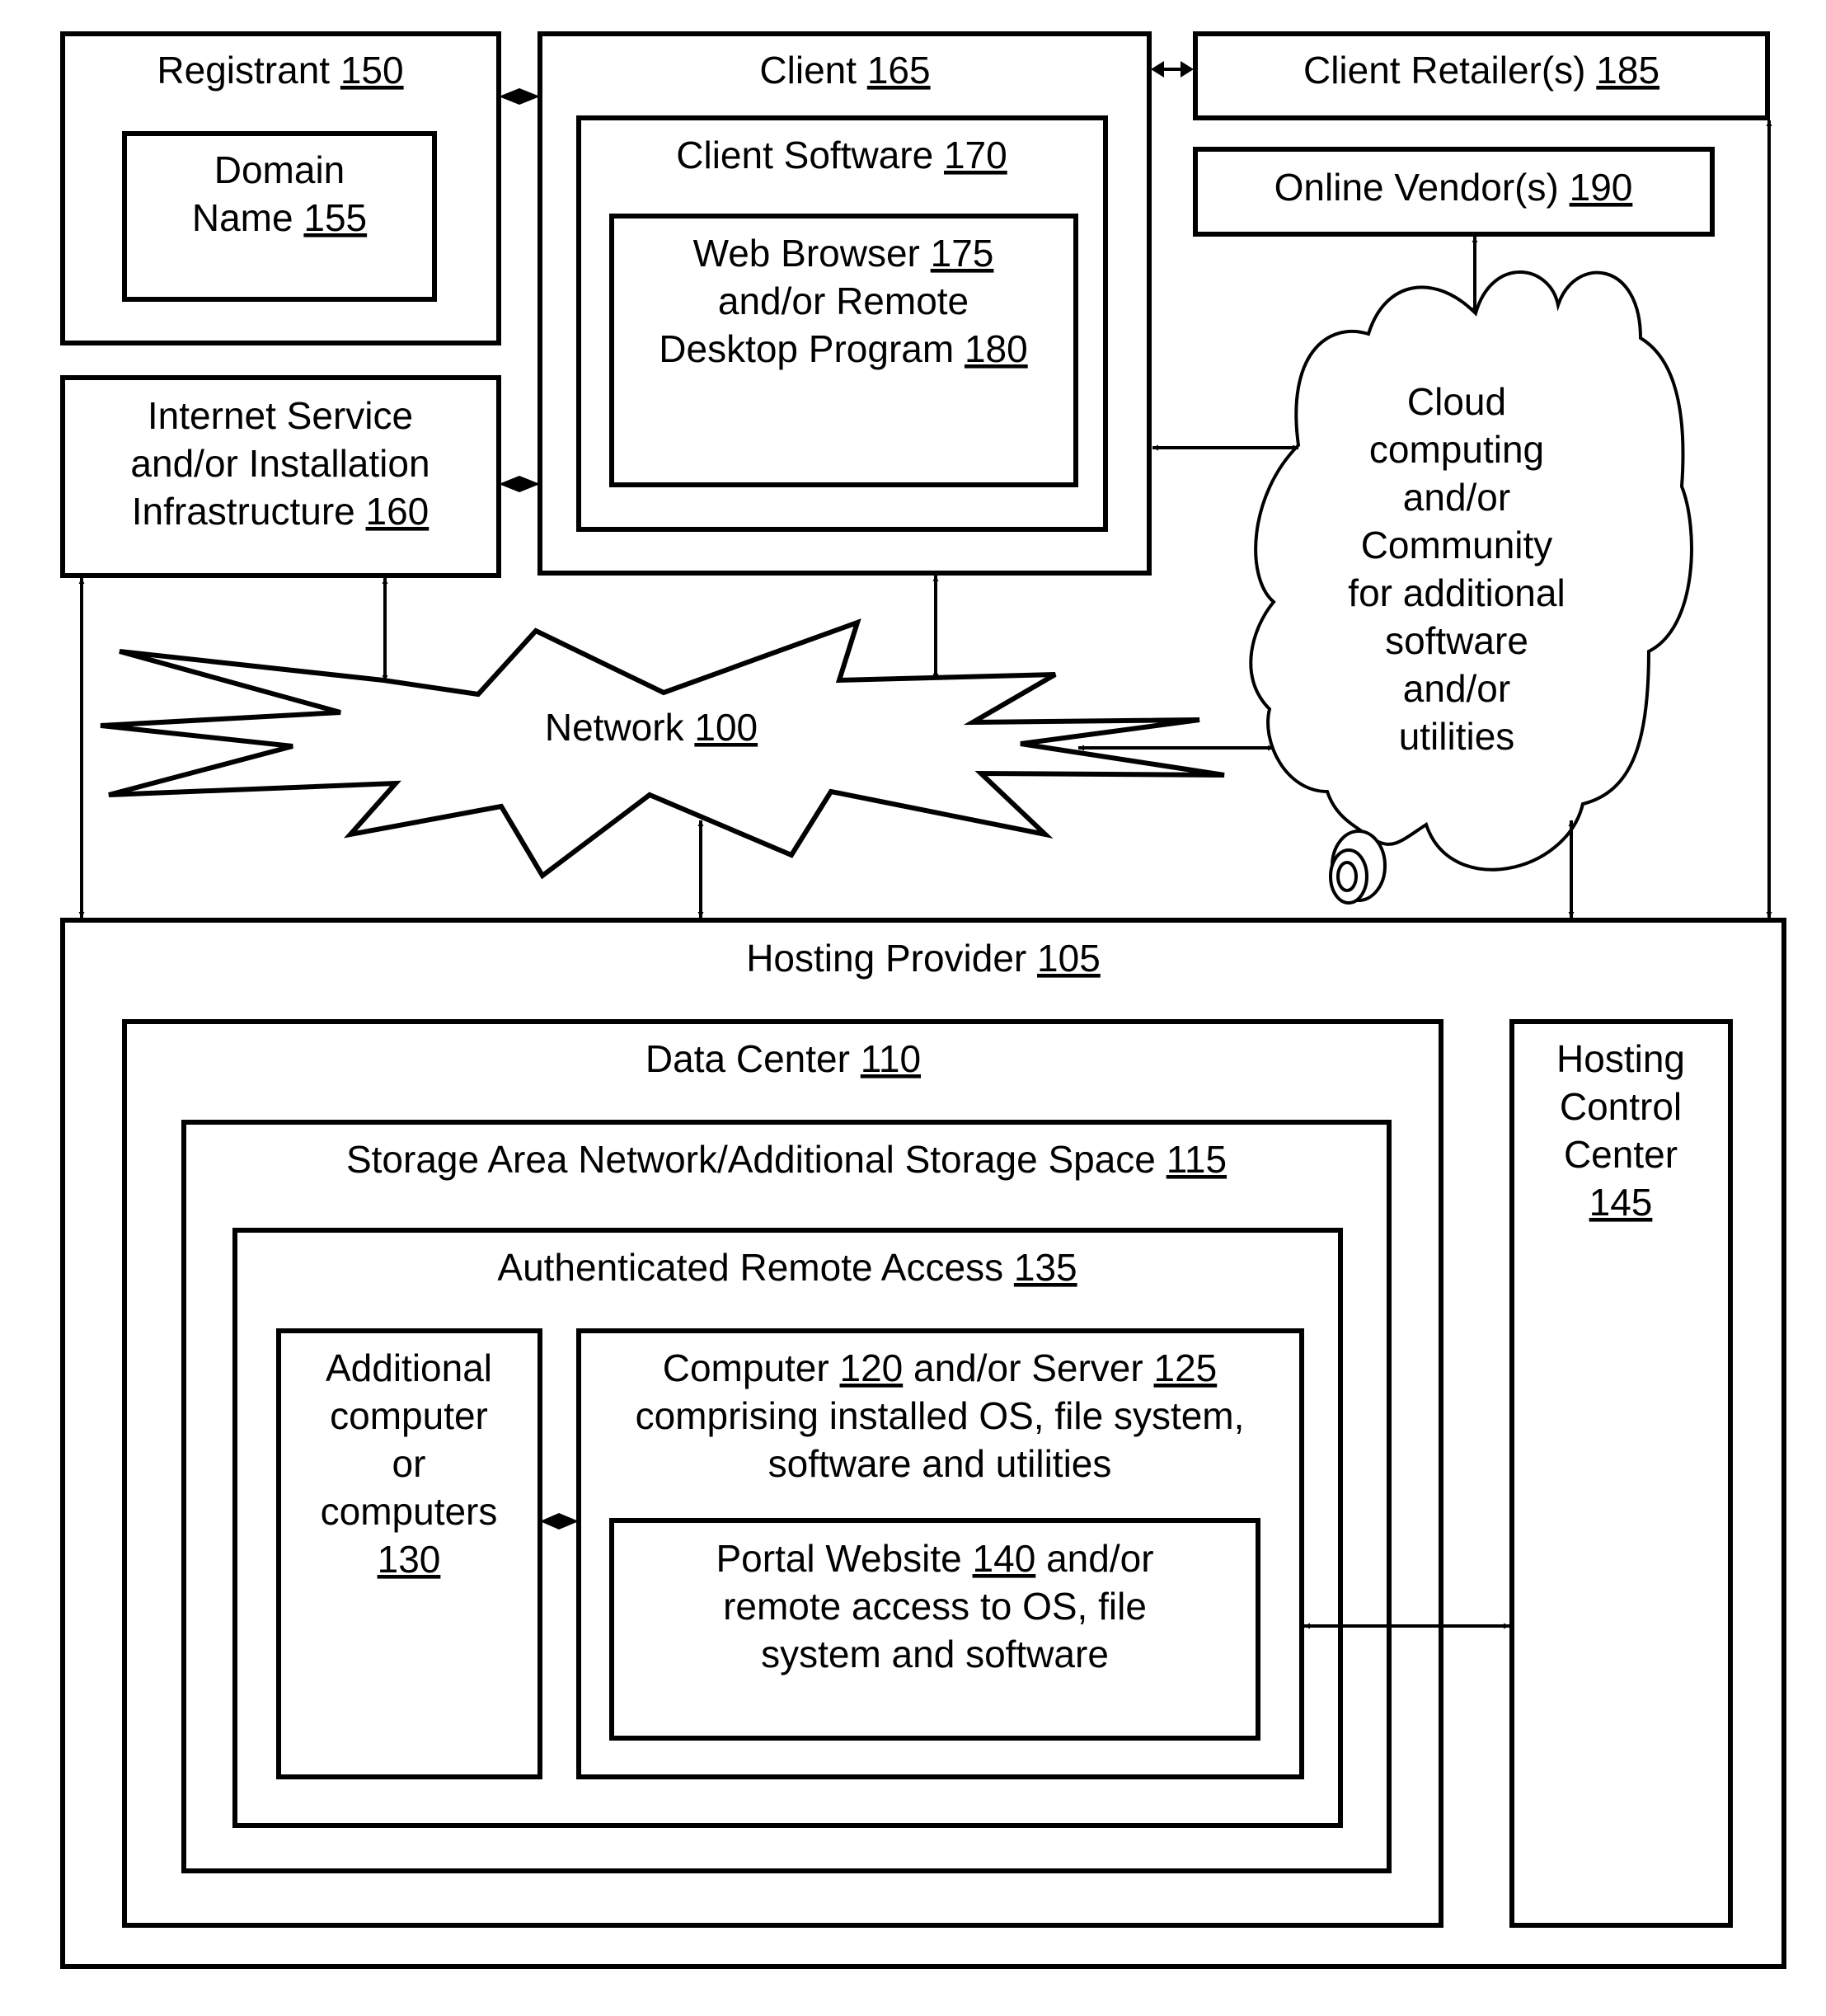 The height and width of the screenshot is (2016, 1826). Describe the element at coordinates (1456, 640) in the screenshot. I see `cloud-line: software` at that location.